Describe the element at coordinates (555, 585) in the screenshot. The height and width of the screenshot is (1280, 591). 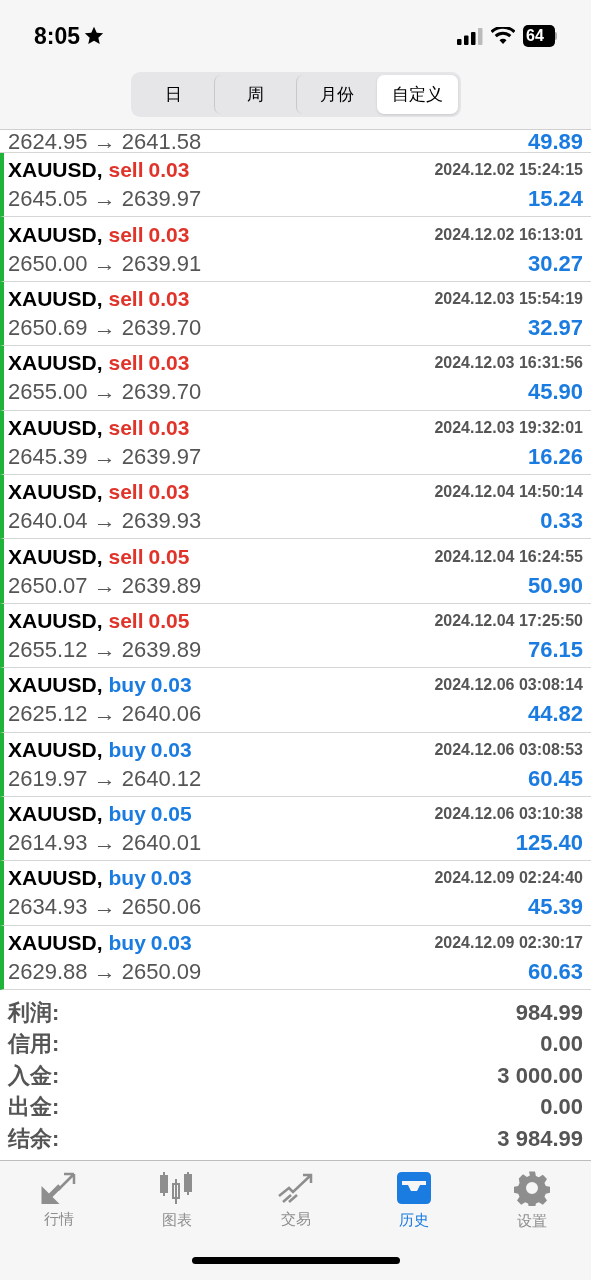
I see `profit-value: 50.90` at that location.